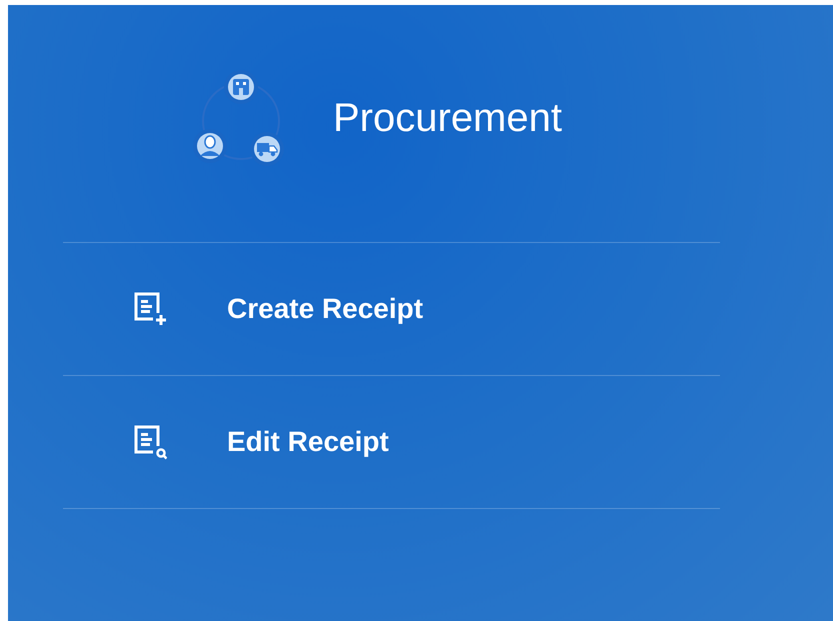  What do you see at coordinates (150, 309) in the screenshot?
I see `add-document-icon` at bounding box center [150, 309].